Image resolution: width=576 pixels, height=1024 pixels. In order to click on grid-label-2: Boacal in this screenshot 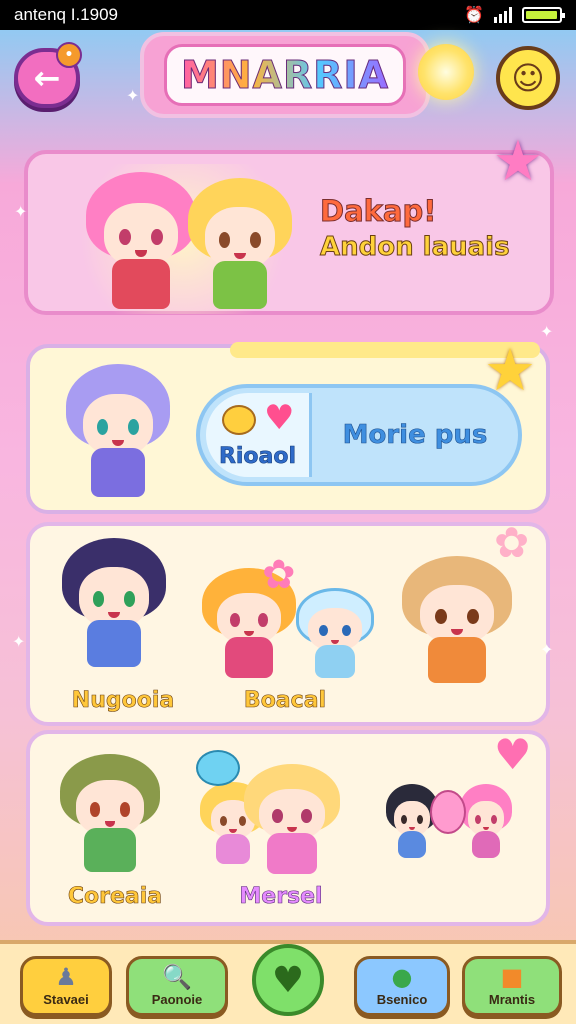, I will do `click(285, 701)`.